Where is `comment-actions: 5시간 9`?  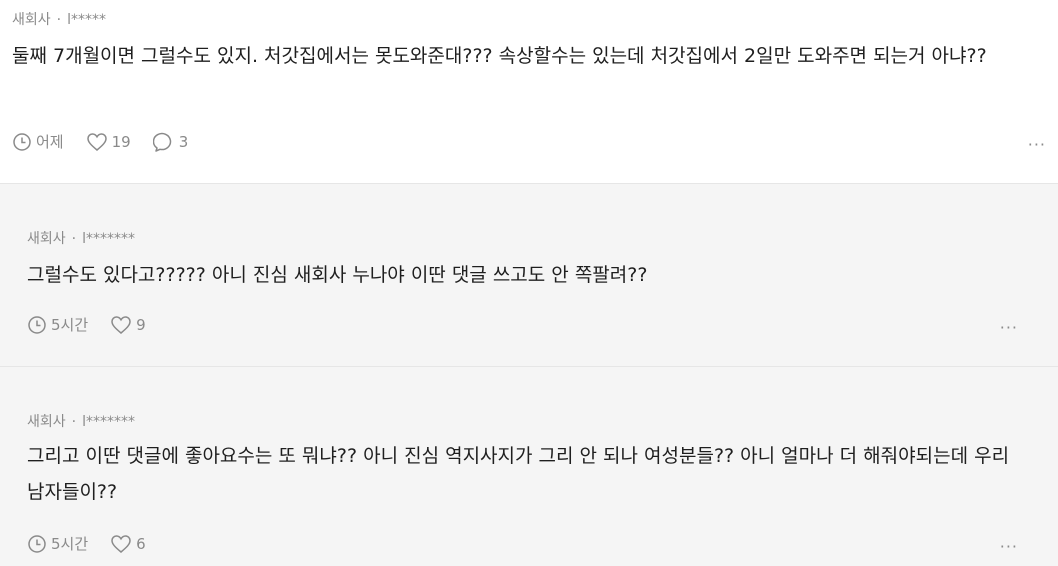
comment-actions: 5시간 9 is located at coordinates (97, 324).